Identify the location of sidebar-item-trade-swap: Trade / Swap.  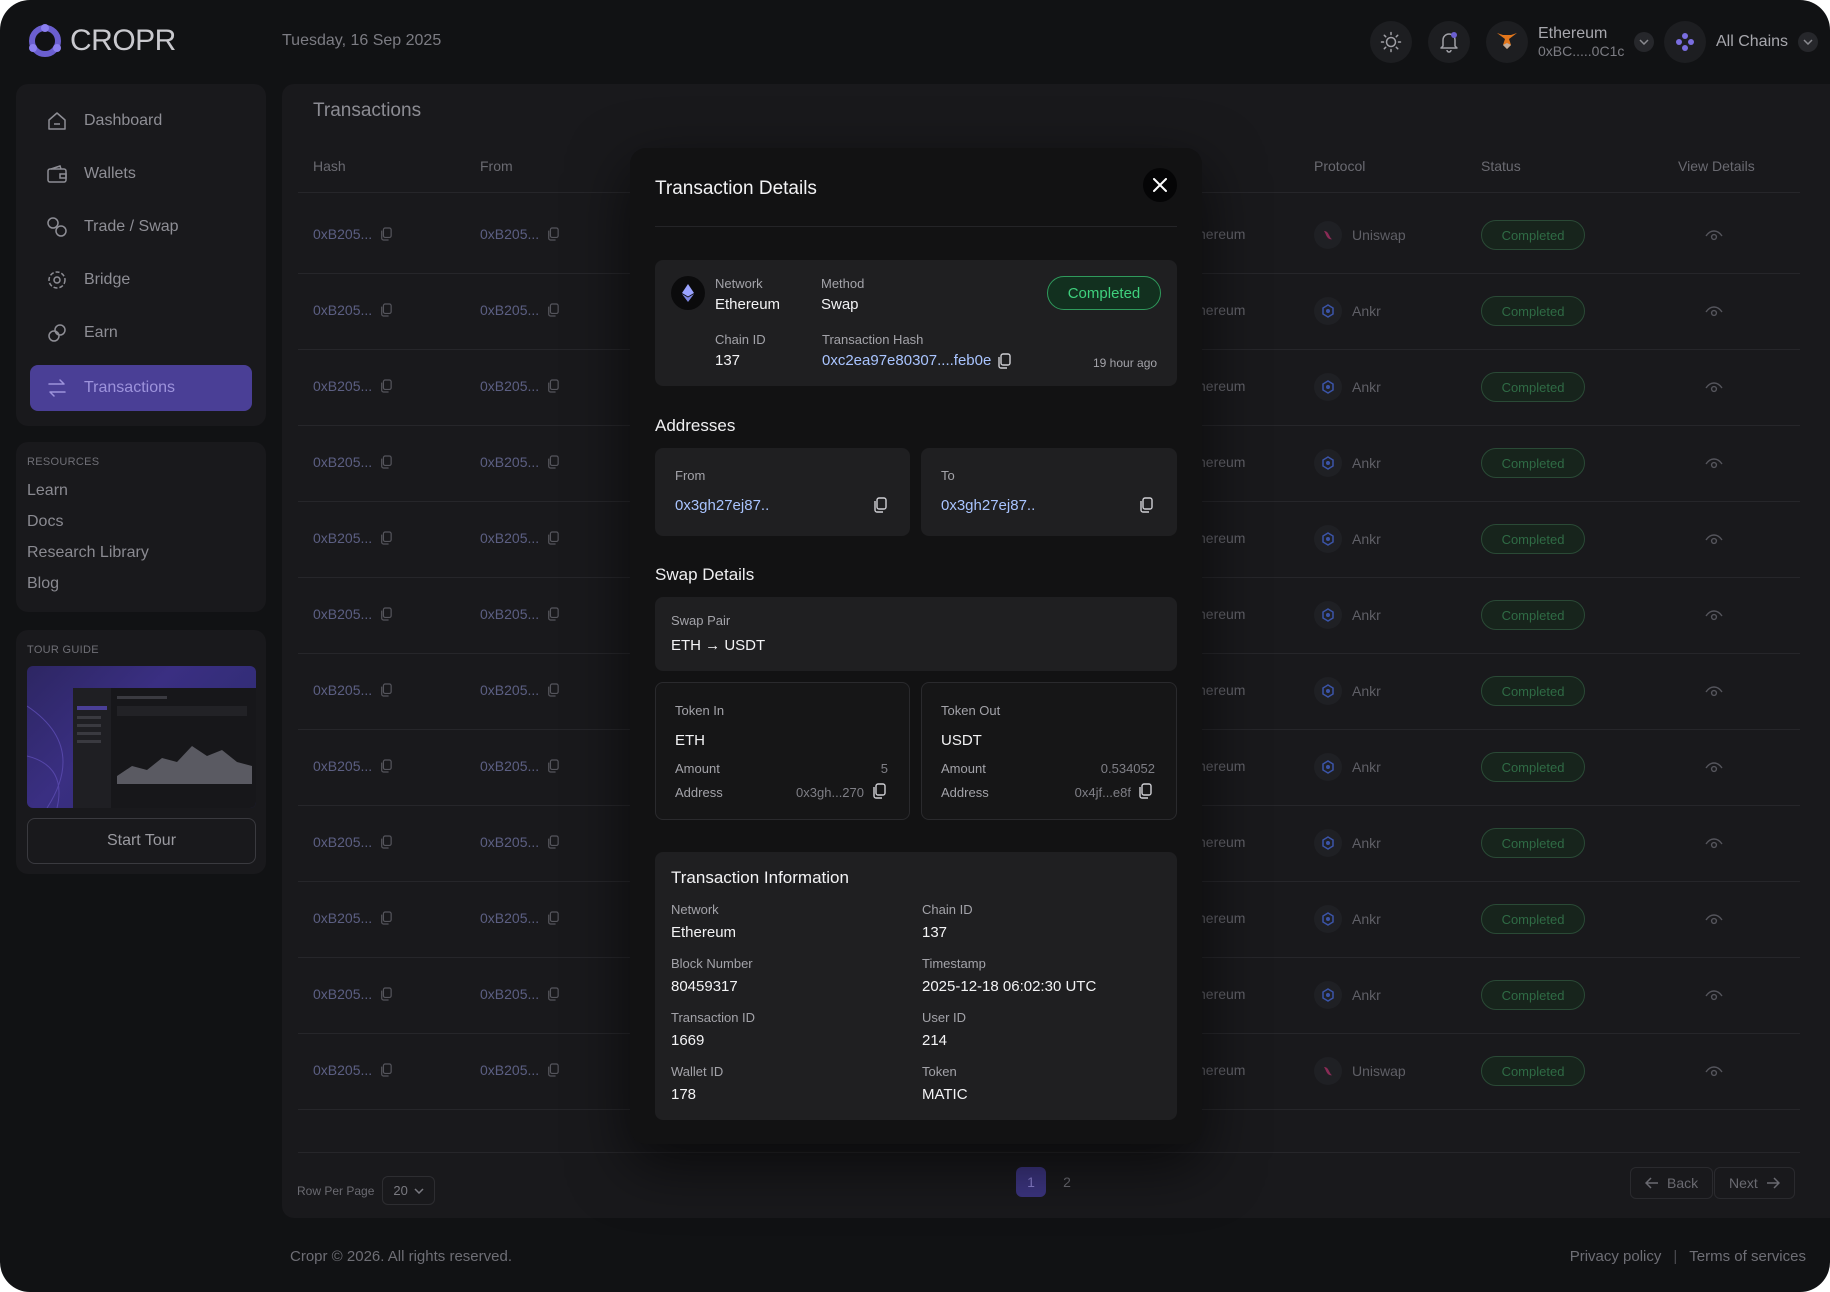
(141, 227).